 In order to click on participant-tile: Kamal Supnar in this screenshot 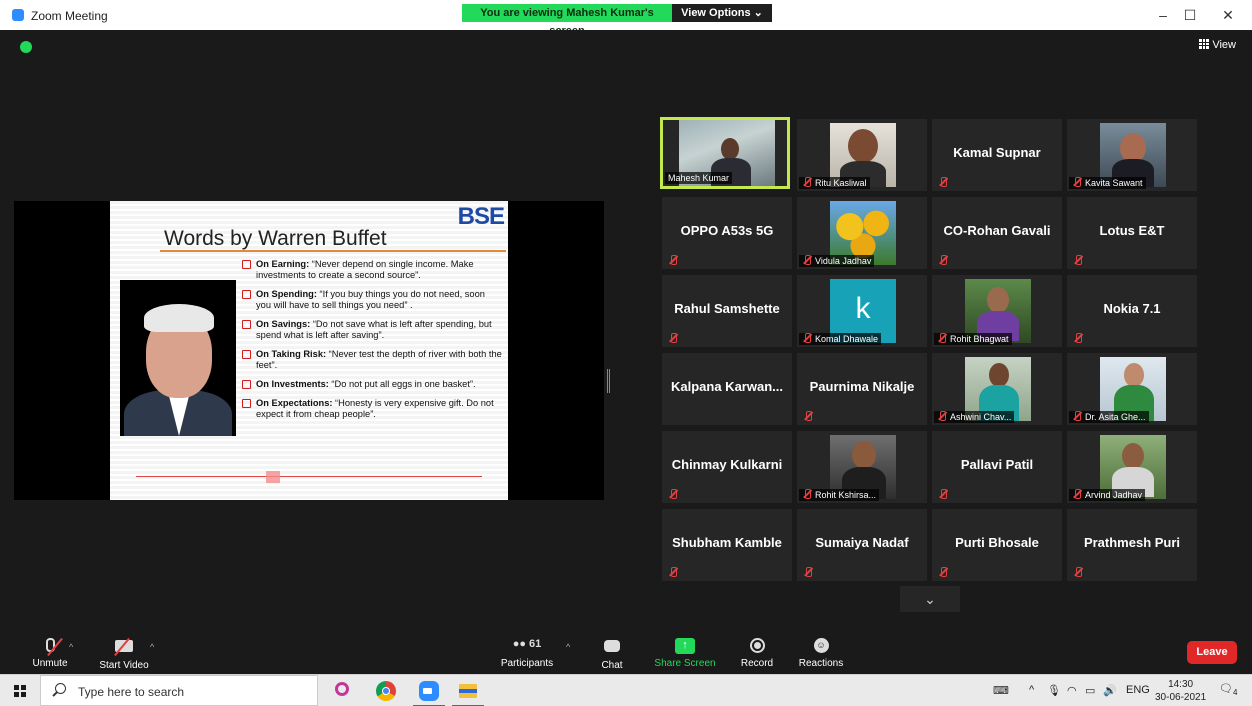, I will do `click(997, 155)`.